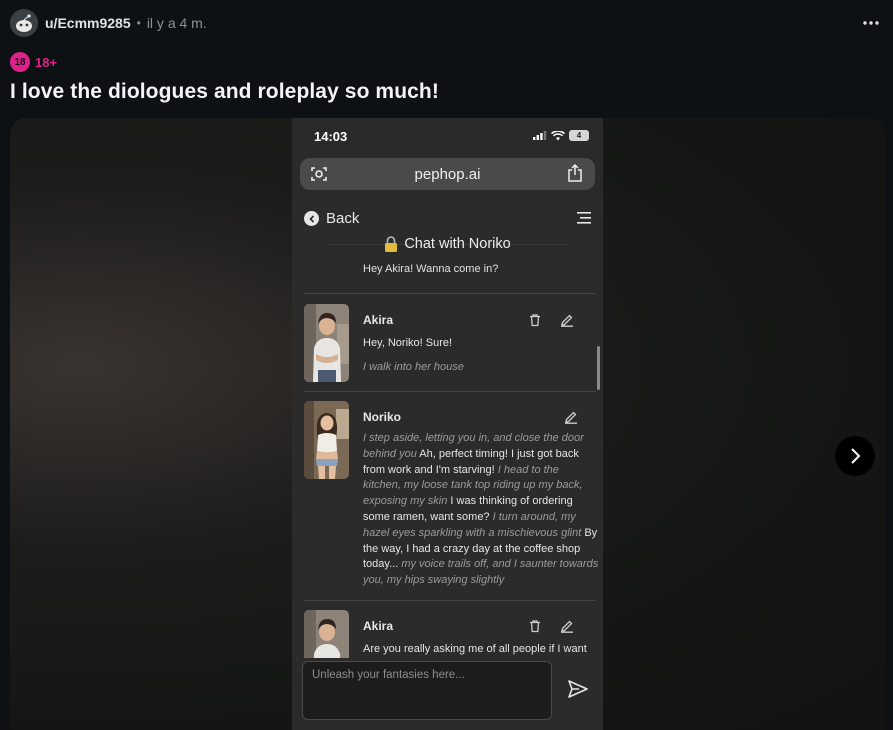 The width and height of the screenshot is (893, 730). Describe the element at coordinates (408, 343) in the screenshot. I see `message-text: Hey, Noriko! Sure!` at that location.